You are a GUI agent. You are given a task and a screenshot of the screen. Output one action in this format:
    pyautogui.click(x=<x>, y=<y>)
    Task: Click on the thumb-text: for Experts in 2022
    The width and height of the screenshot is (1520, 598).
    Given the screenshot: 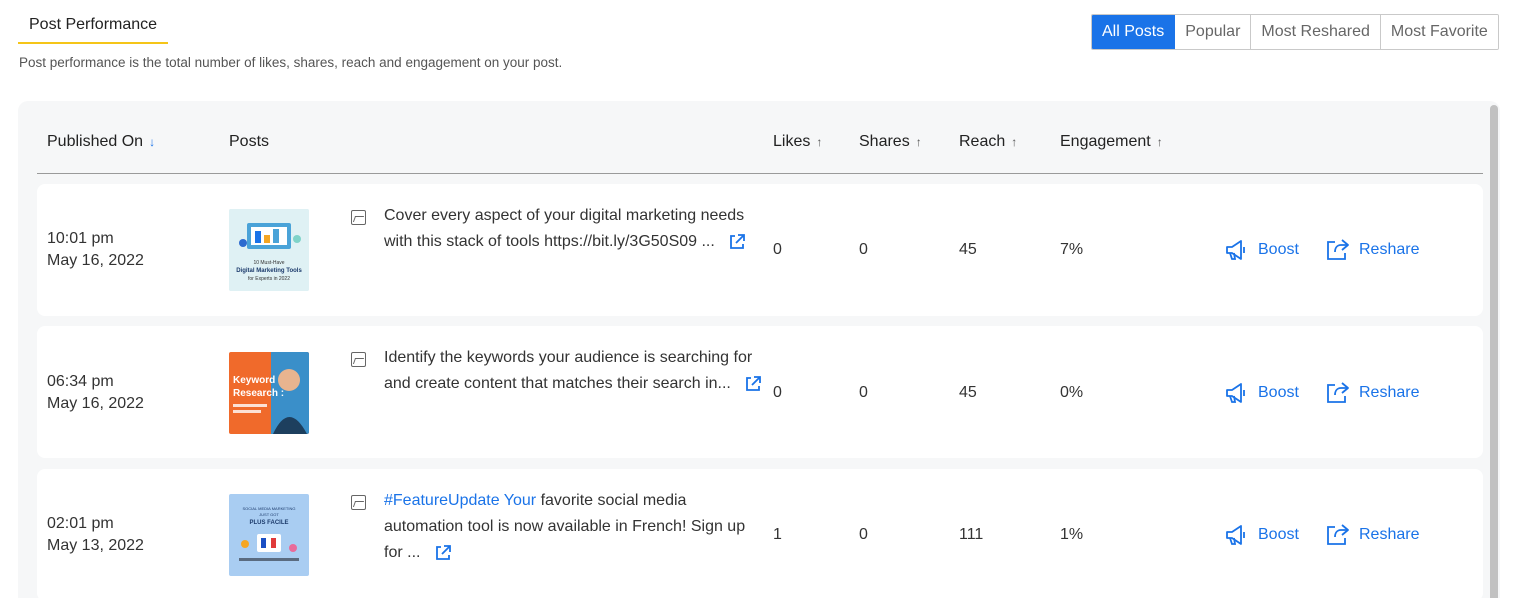 What is the action you would take?
    pyautogui.click(x=269, y=279)
    